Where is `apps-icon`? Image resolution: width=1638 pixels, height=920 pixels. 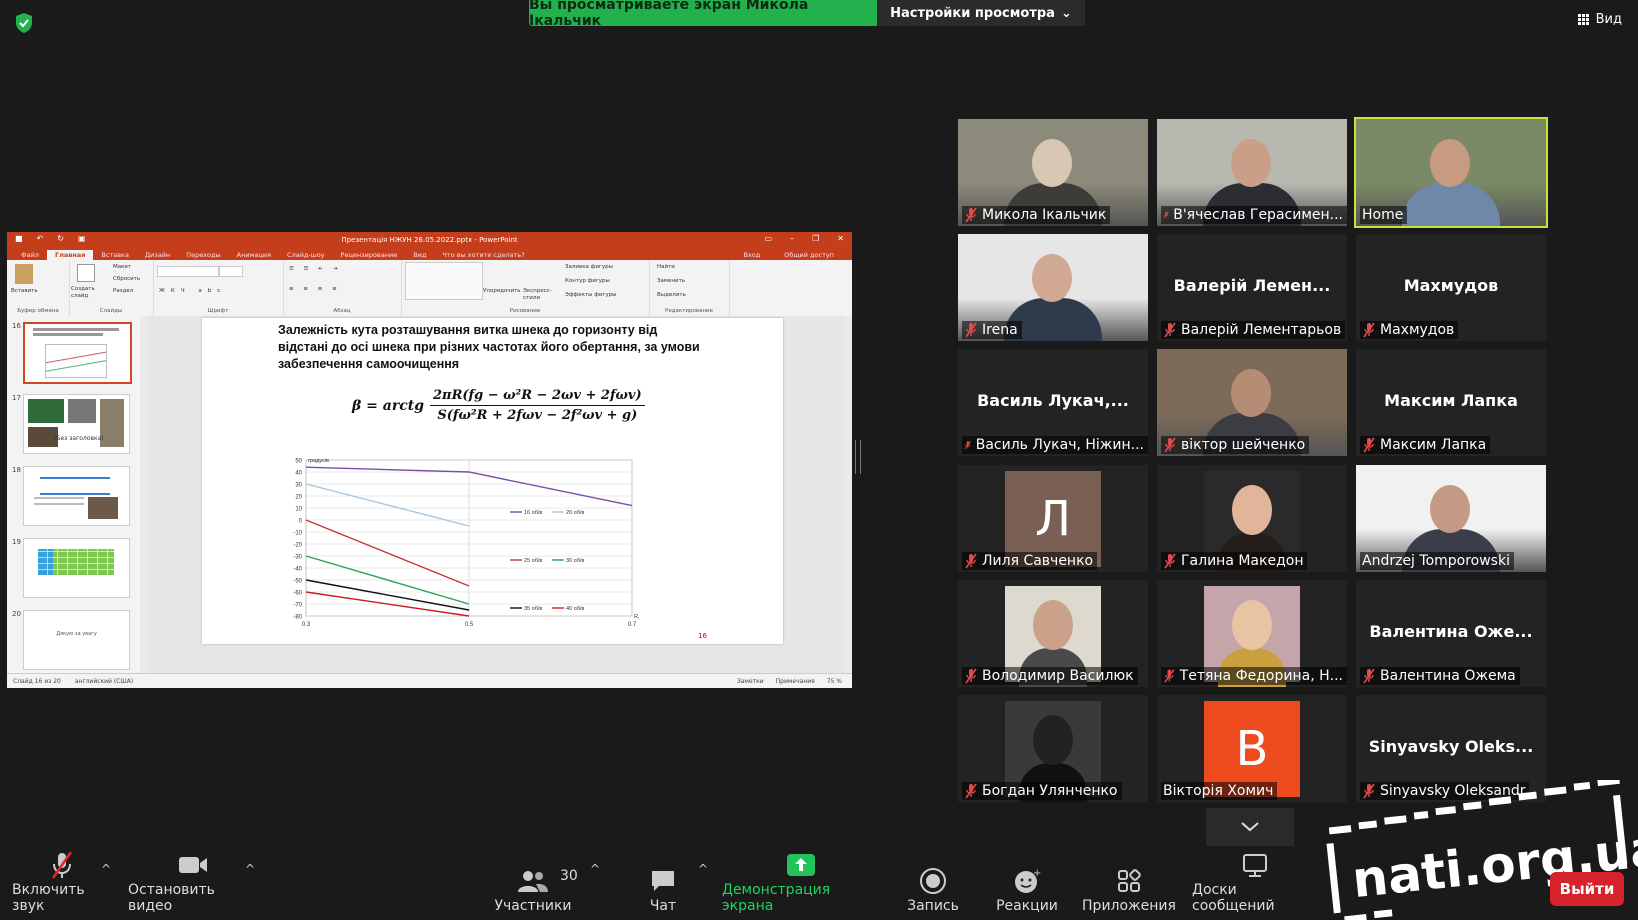 apps-icon is located at coordinates (1129, 880).